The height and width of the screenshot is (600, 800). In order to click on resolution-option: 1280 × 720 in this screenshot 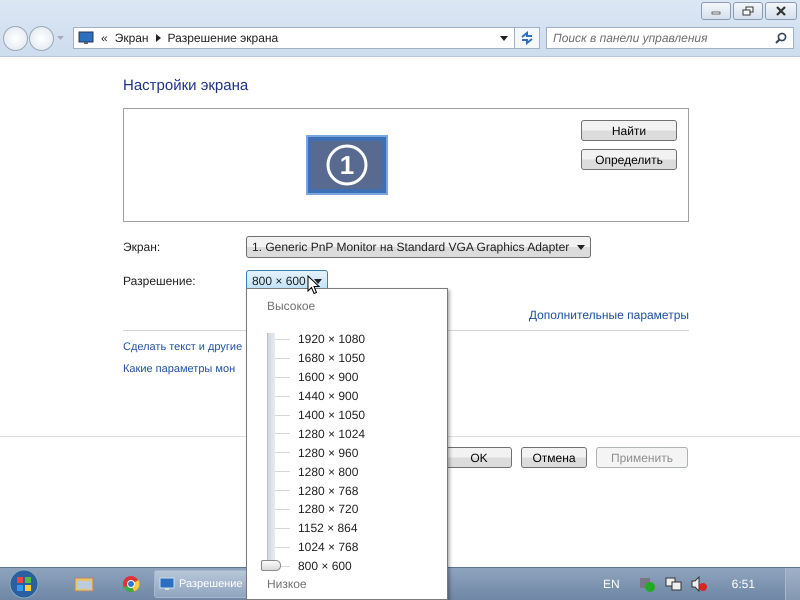, I will do `click(328, 509)`.